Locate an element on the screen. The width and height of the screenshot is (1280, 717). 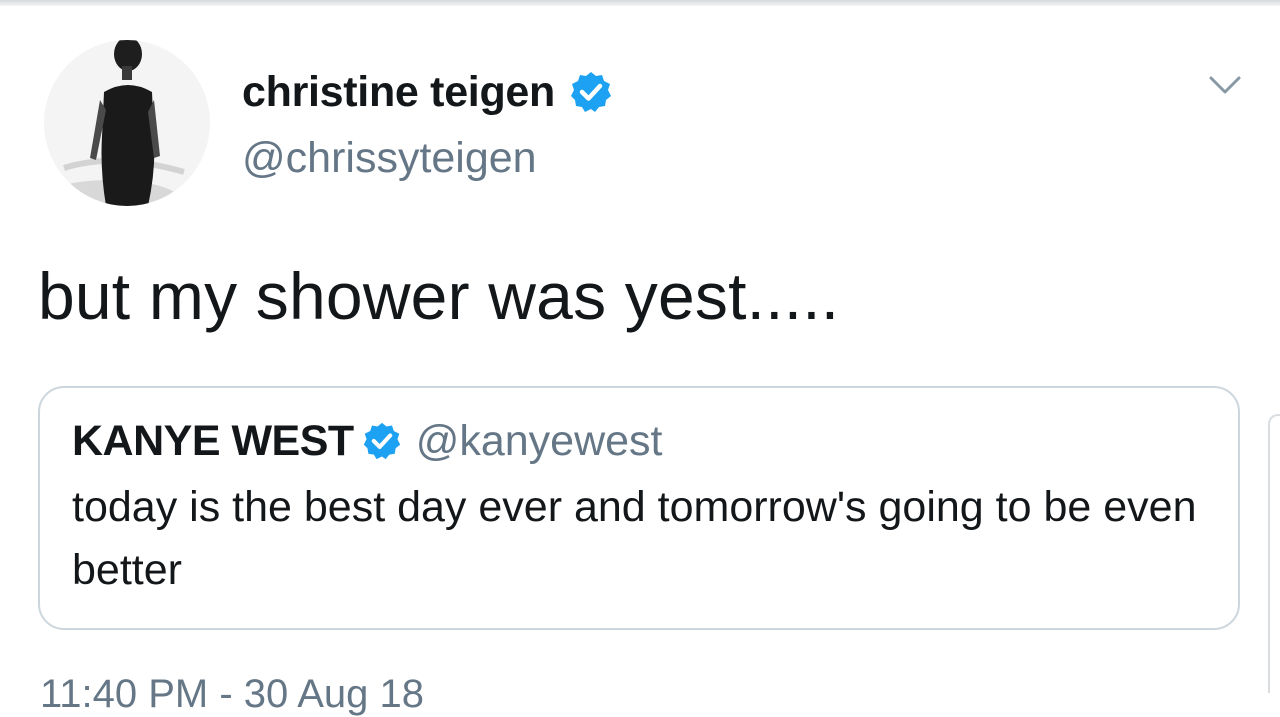
avatar-photo is located at coordinates (127, 123).